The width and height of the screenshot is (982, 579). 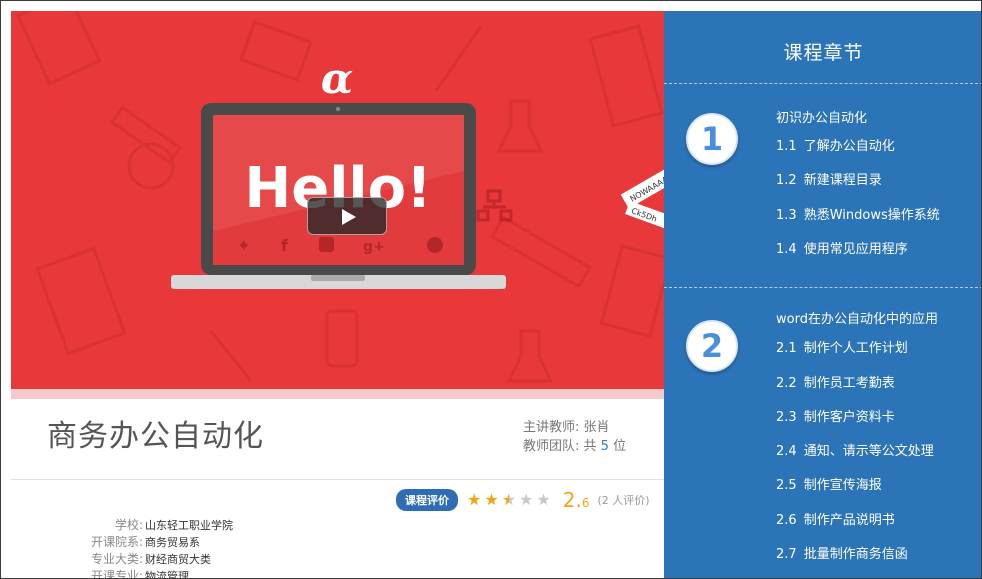 I want to click on lesson-title: 通知、请示等公文处理, so click(x=868, y=451).